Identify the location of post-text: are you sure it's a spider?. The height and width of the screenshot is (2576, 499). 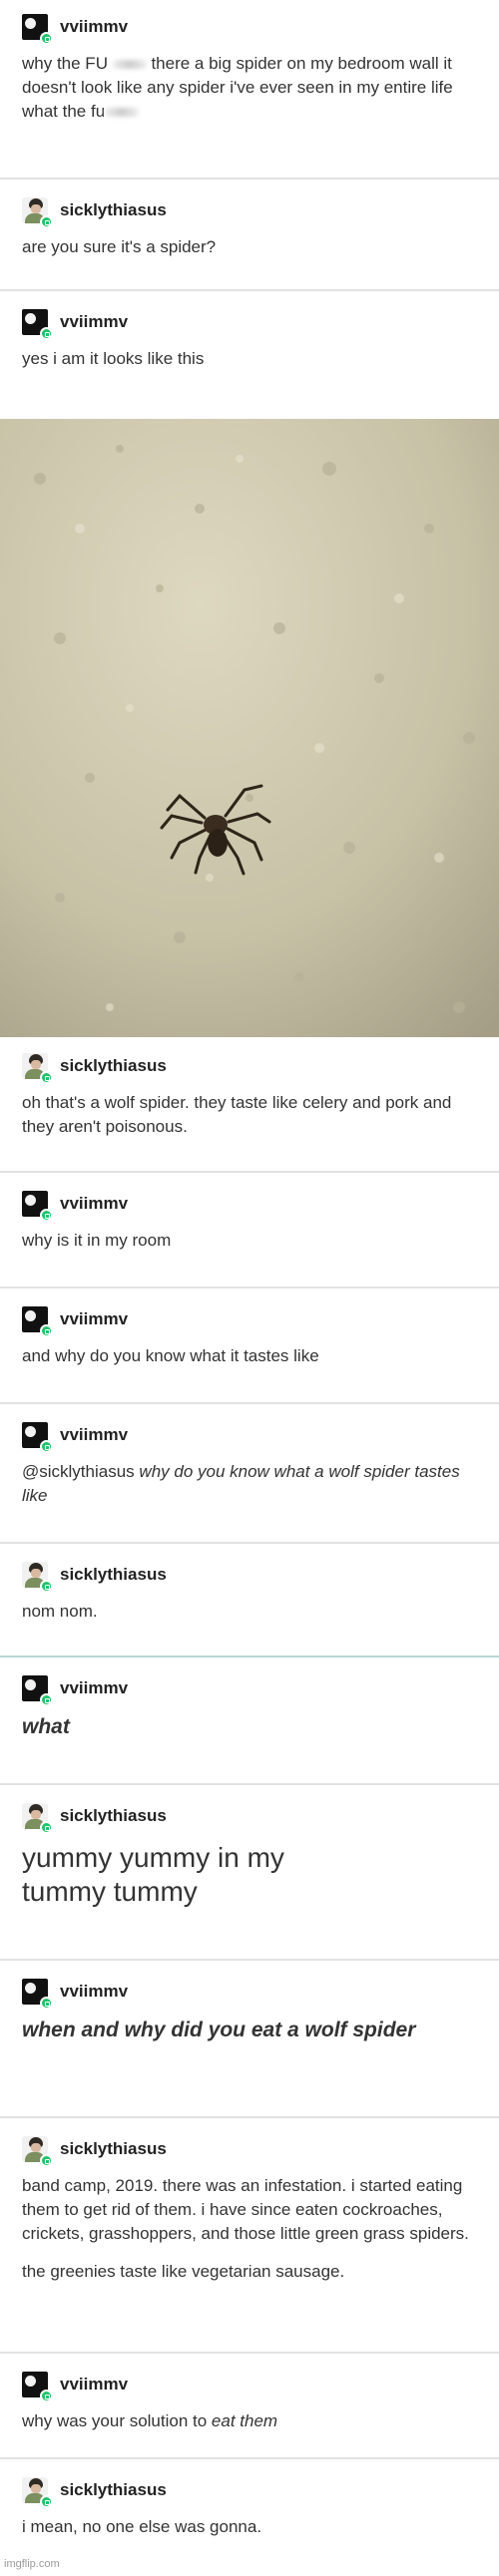
(119, 246).